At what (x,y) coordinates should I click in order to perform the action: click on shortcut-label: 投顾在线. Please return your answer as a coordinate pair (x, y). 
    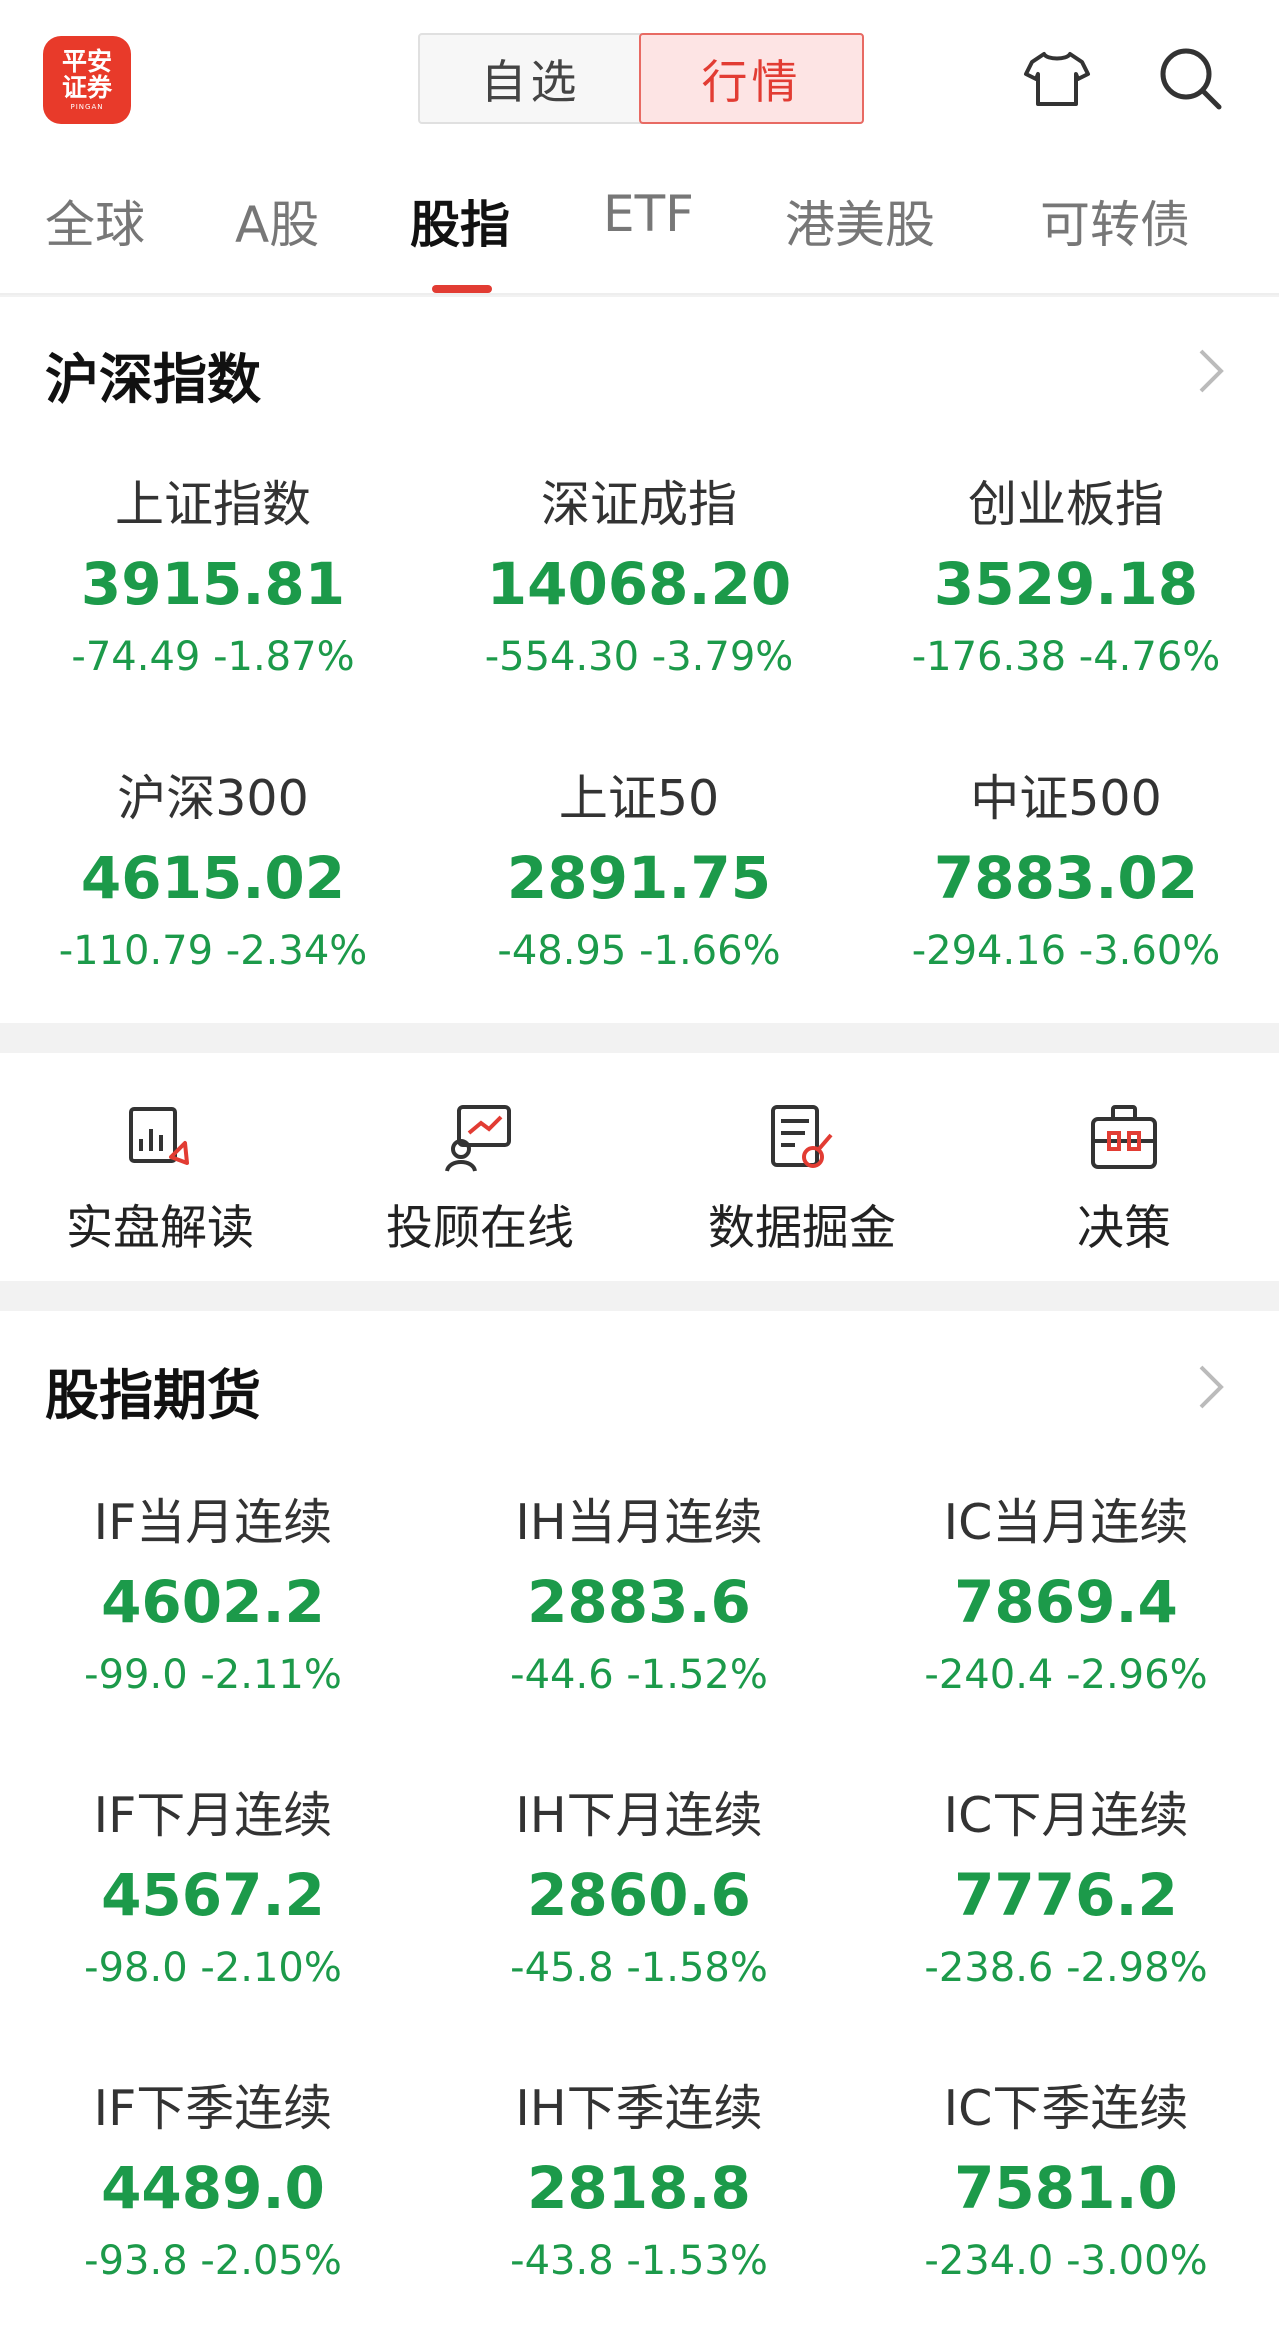
    Looking at the image, I should click on (480, 1228).